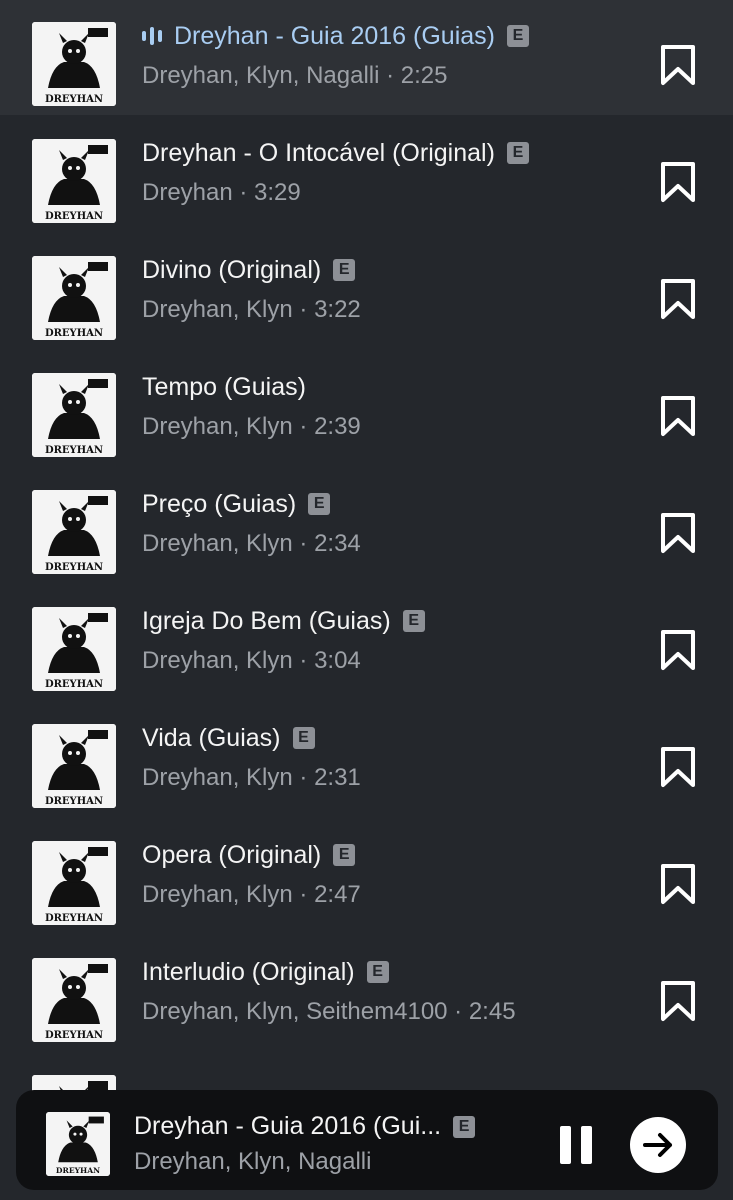  I want to click on now-playing-album-art: DREYHAN, so click(78, 1144).